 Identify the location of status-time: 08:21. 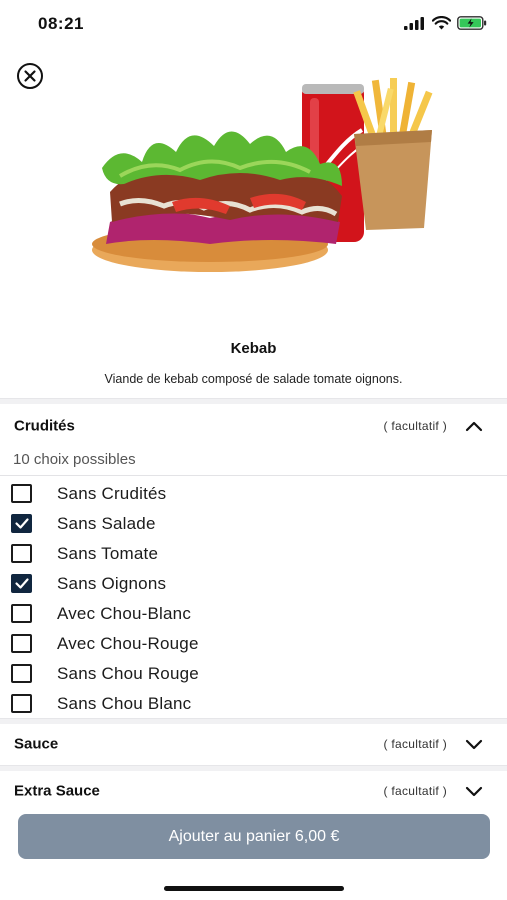
(61, 23).